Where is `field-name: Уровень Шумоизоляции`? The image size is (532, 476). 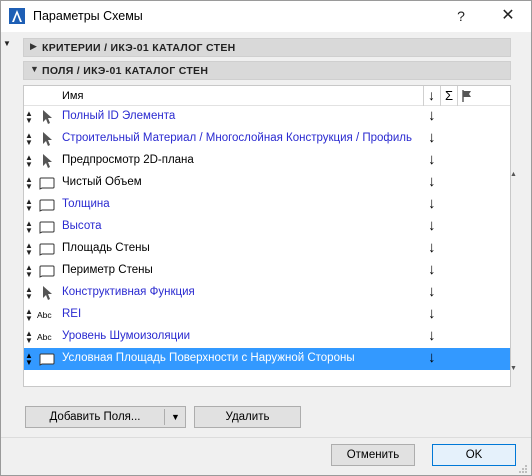
field-name: Уровень Шумоизоляции is located at coordinates (126, 336).